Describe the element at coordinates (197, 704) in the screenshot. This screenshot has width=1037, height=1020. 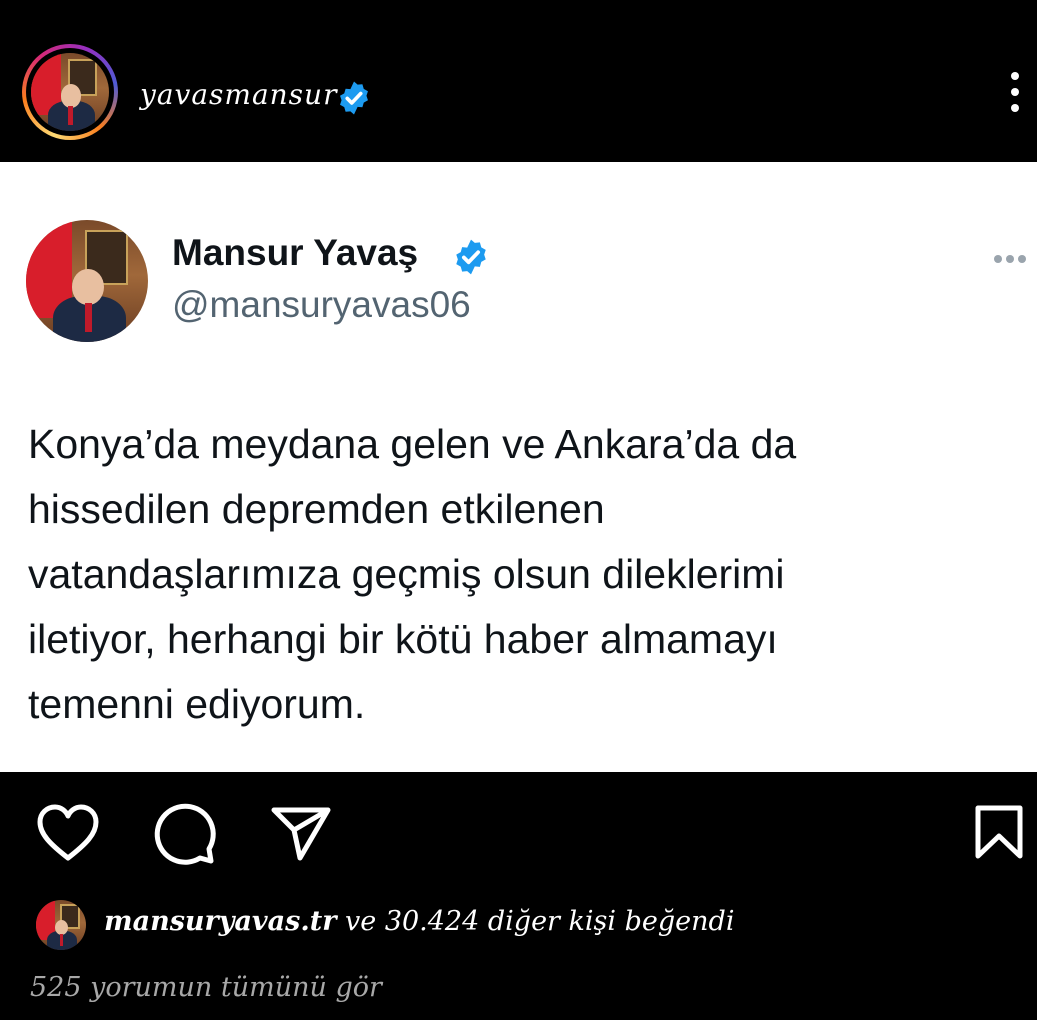
I see `tweet-line: temenni ediyorum.` at that location.